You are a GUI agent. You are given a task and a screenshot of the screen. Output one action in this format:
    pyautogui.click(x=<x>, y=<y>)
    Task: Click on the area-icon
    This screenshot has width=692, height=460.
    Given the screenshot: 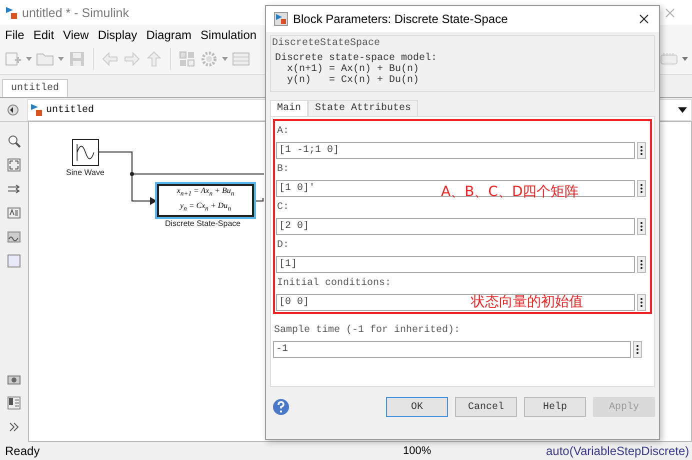 What is the action you would take?
    pyautogui.click(x=14, y=261)
    